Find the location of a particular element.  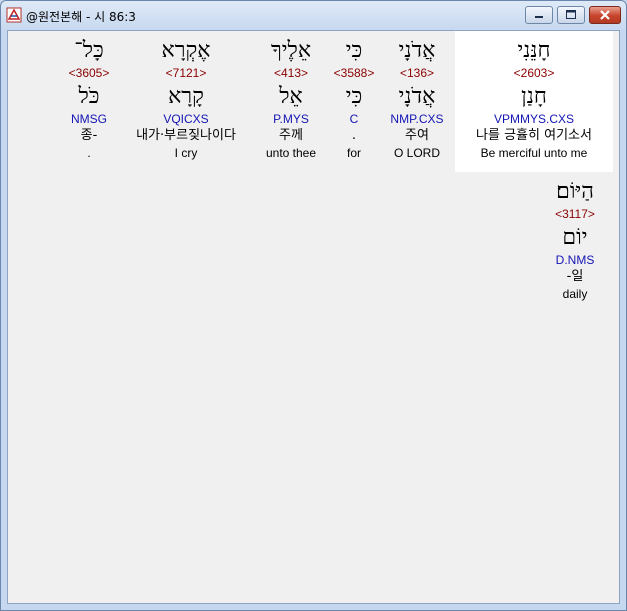

close-button is located at coordinates (605, 15).